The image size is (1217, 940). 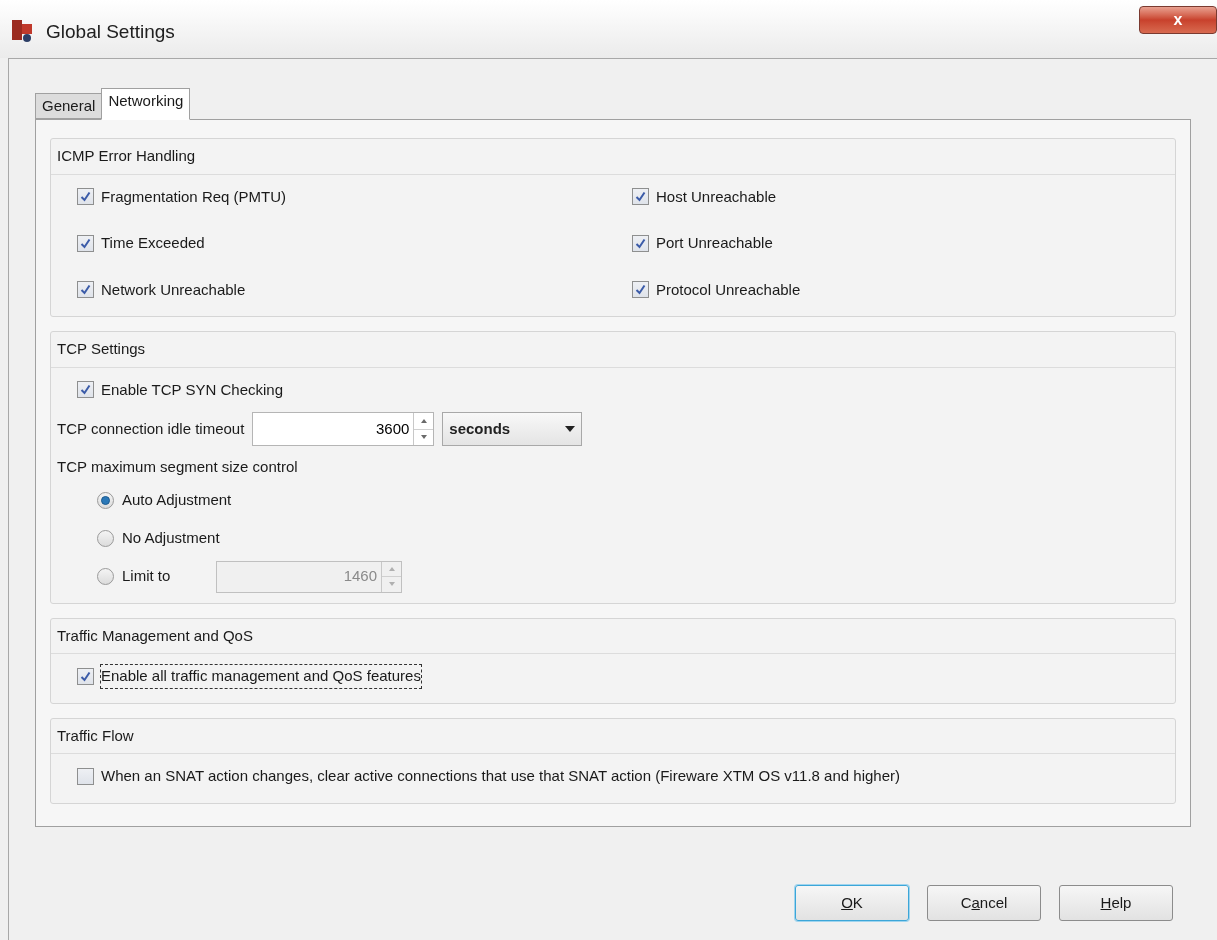 I want to click on unit-dropdown: seconds, so click(x=512, y=429).